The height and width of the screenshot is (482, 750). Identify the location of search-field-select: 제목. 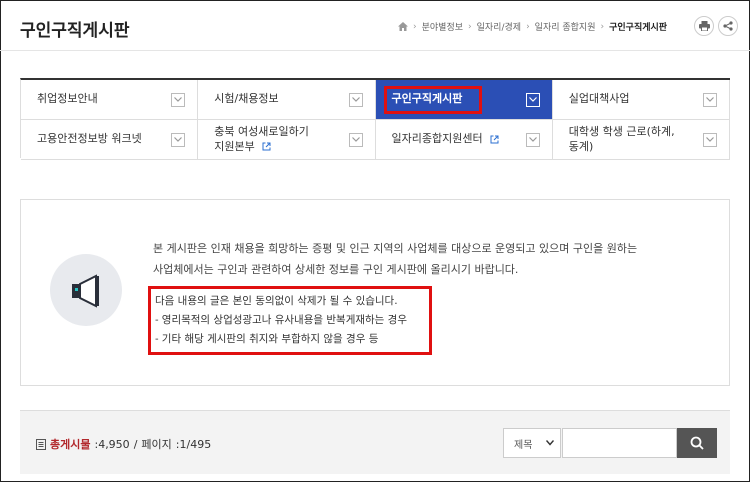
(532, 443).